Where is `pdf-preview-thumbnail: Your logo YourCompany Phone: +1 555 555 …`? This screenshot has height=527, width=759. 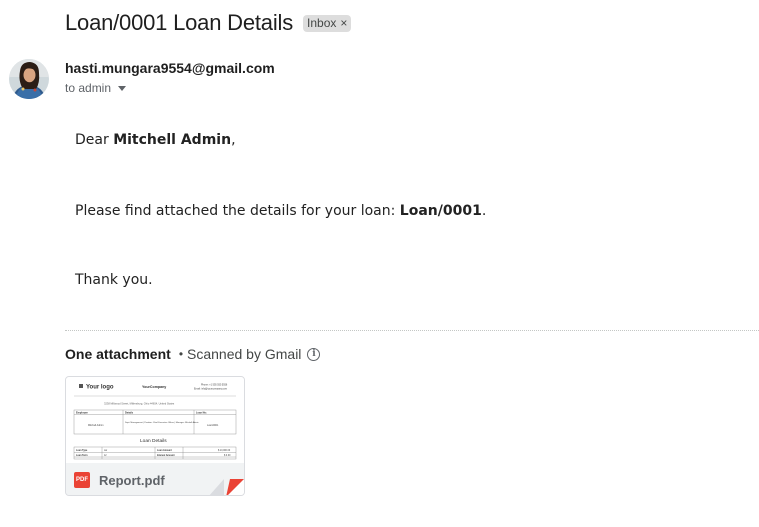
pdf-preview-thumbnail: Your logo YourCompany Phone: +1 555 555 … is located at coordinates (155, 420).